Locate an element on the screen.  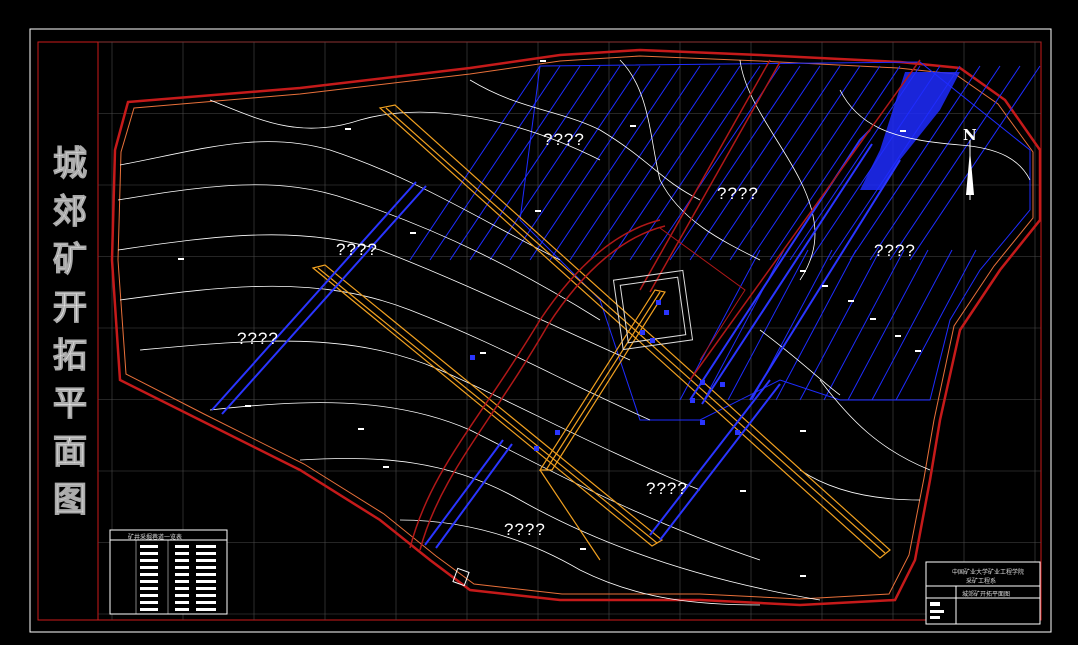
title-char: 城 is located at coordinates (70, 164).